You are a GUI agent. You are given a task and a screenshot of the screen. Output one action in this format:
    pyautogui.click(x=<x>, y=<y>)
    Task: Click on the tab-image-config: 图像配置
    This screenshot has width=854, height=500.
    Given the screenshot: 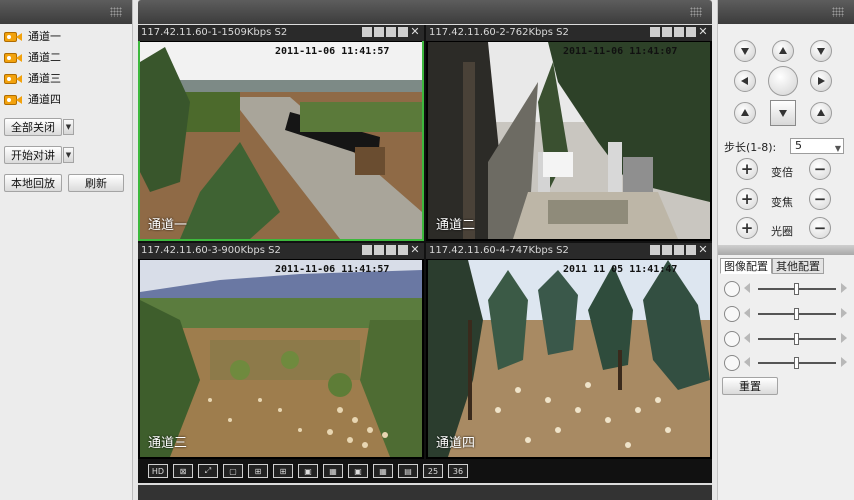 What is the action you would take?
    pyautogui.click(x=746, y=266)
    